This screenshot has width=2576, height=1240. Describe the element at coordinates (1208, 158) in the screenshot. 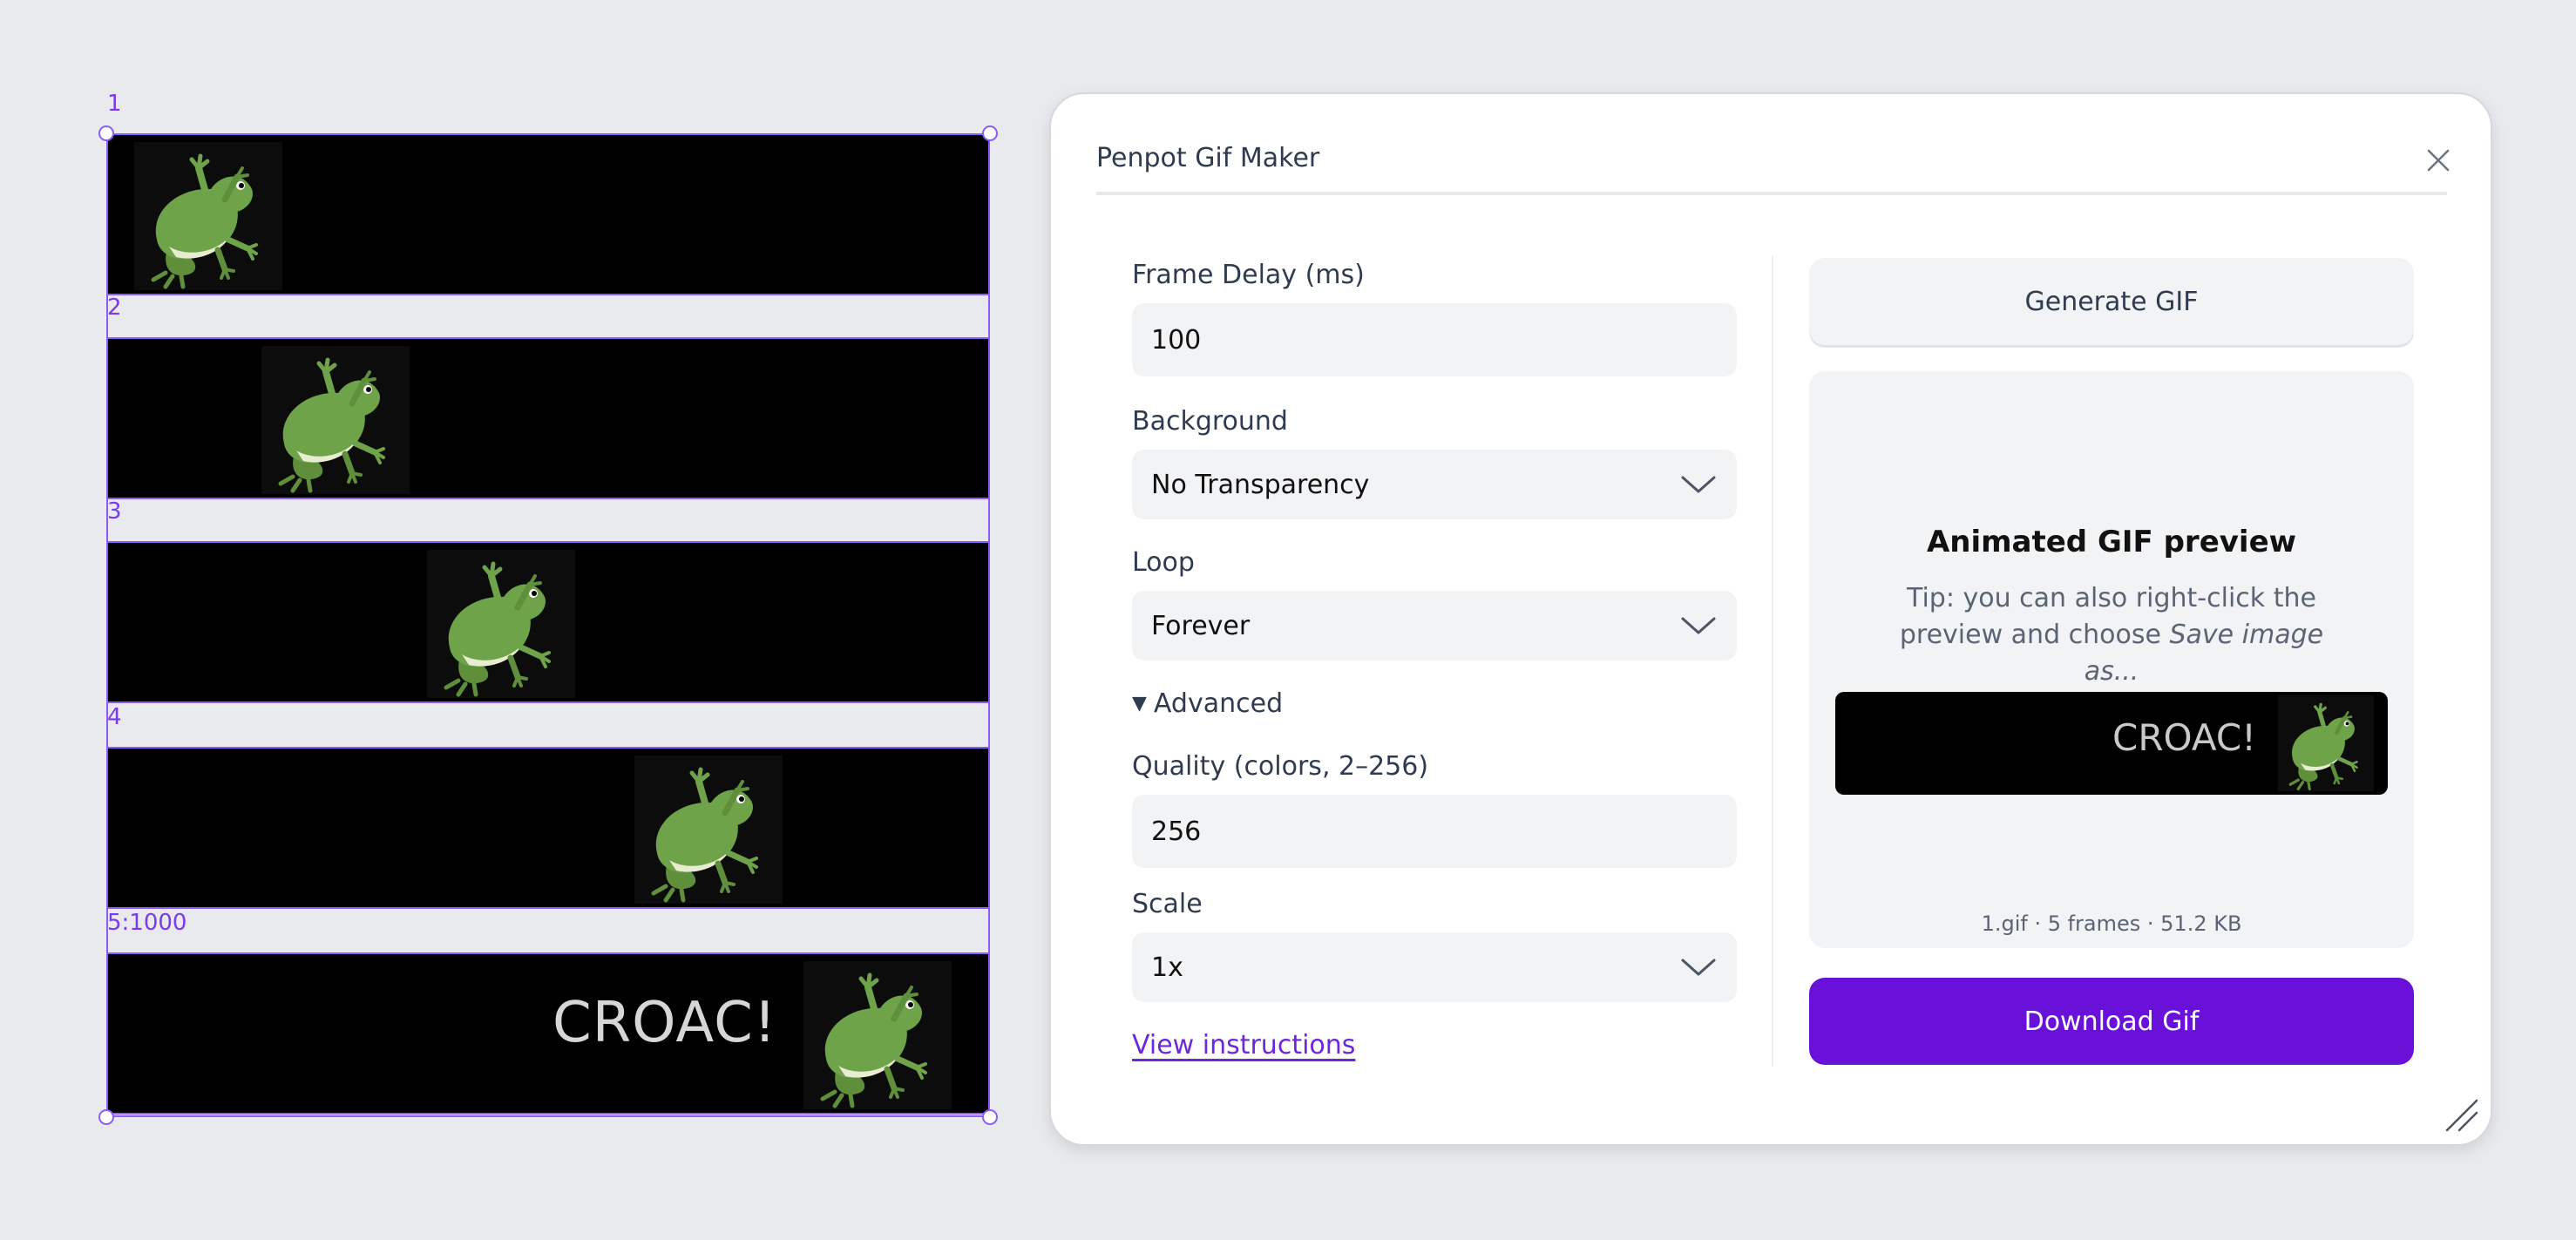

I see `panel-title: Penpot Gif Maker` at that location.